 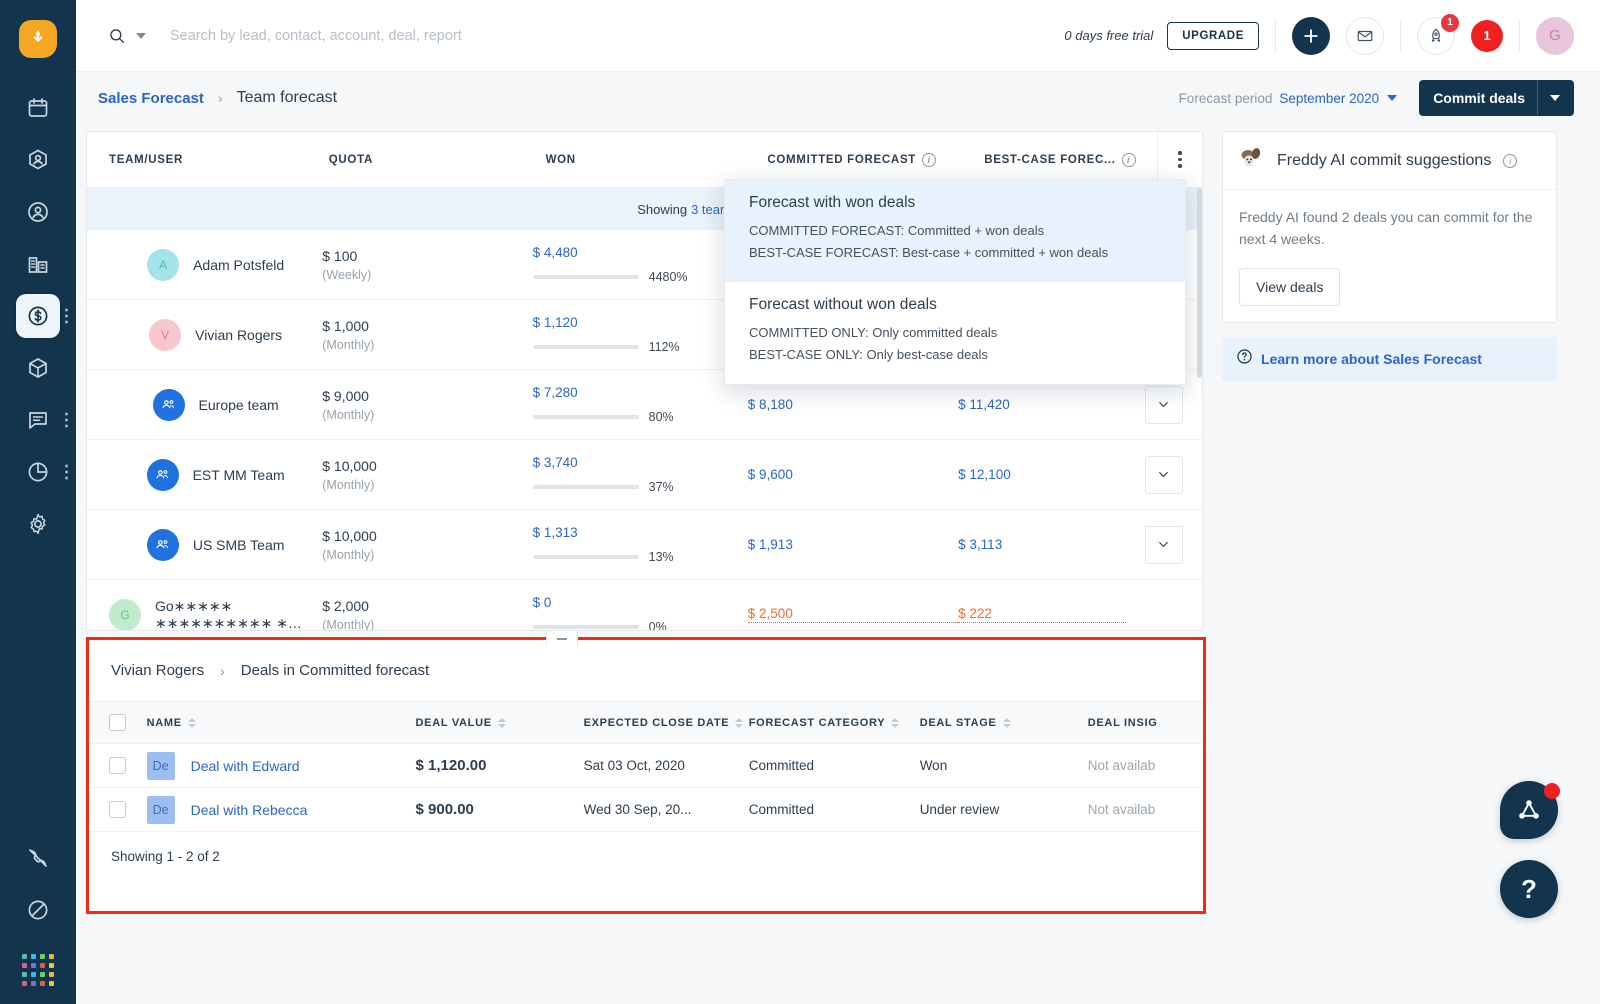 What do you see at coordinates (157, 670) in the screenshot?
I see `deals-panel-user: Vivian Rogers` at bounding box center [157, 670].